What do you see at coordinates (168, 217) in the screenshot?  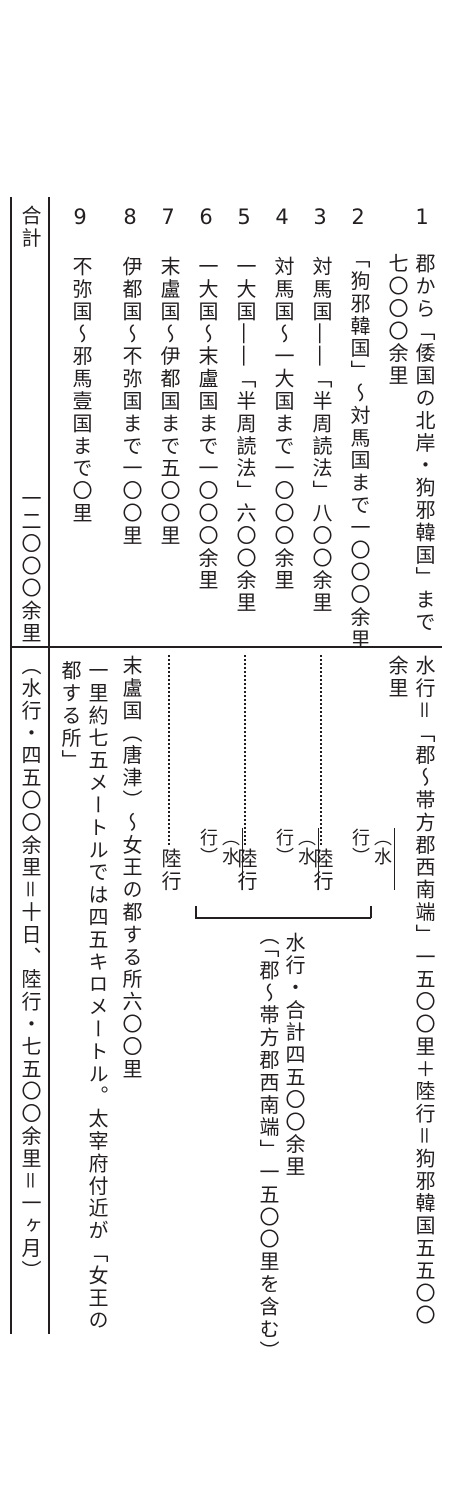 I see `row-number: 7` at bounding box center [168, 217].